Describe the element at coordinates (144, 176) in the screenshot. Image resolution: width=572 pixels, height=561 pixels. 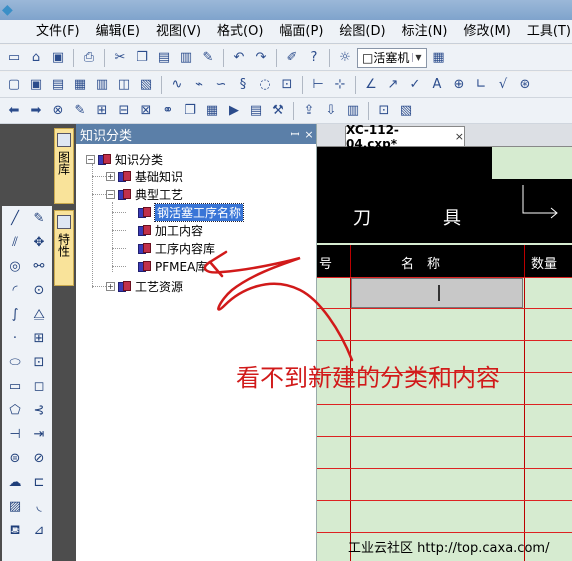
I see `tree-node-basic-knowledge: + 基础知识` at that location.